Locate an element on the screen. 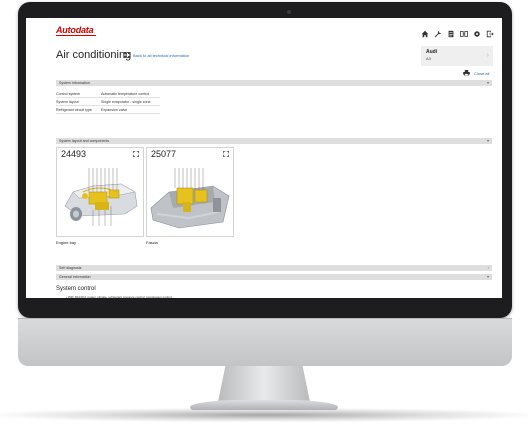  monitor-stand-neck is located at coordinates (264, 384).